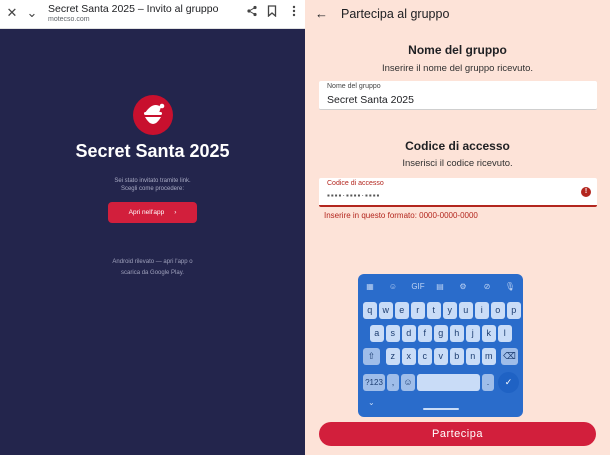  I want to click on backspace-key: ⌫, so click(509, 356).